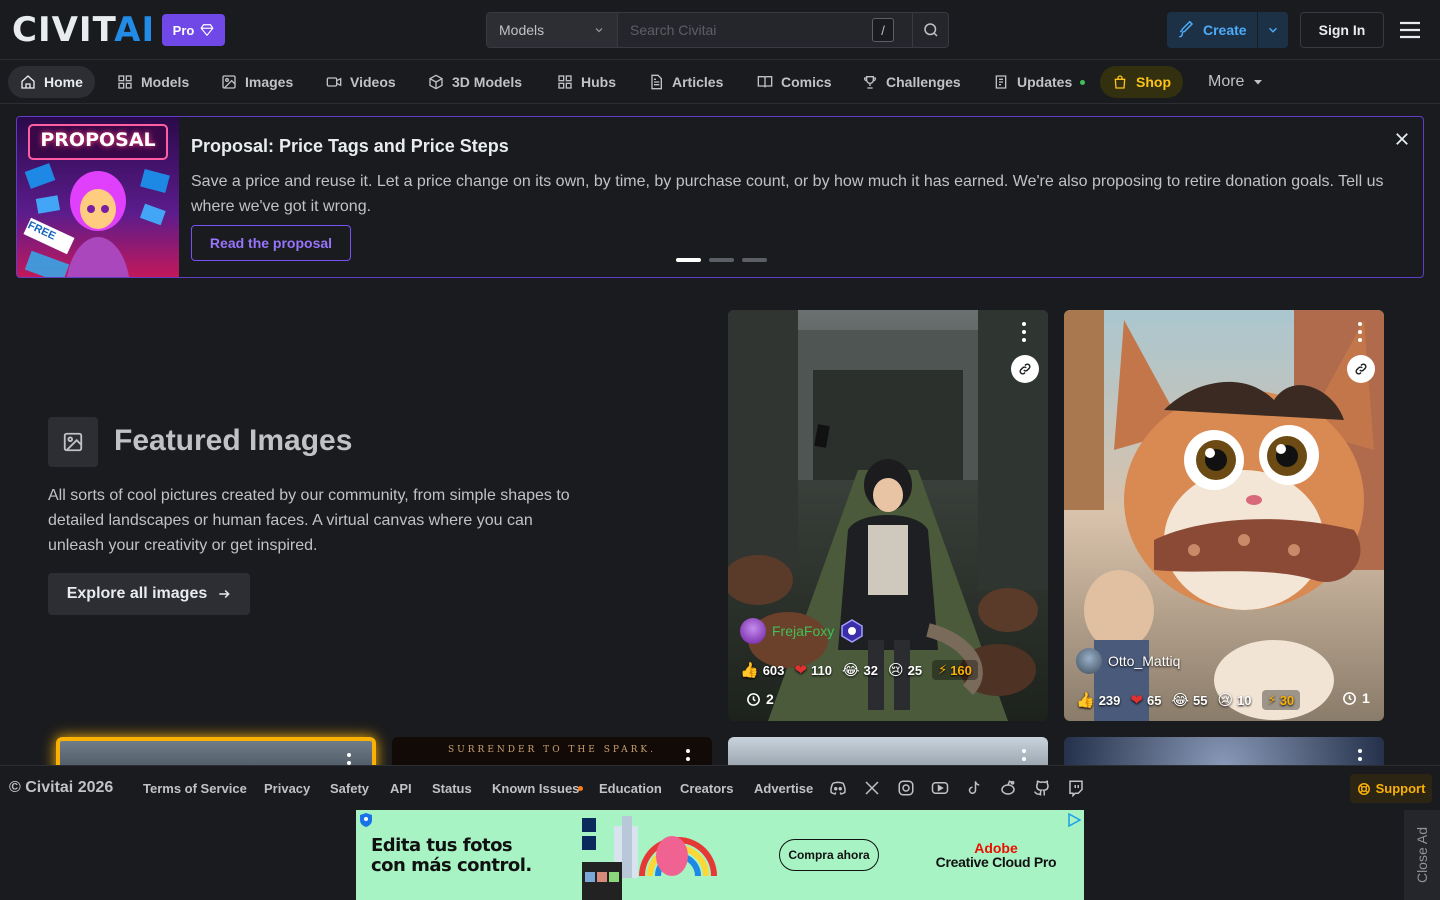 The height and width of the screenshot is (900, 1440). What do you see at coordinates (598, 82) in the screenshot?
I see `nav-label: Hubs` at bounding box center [598, 82].